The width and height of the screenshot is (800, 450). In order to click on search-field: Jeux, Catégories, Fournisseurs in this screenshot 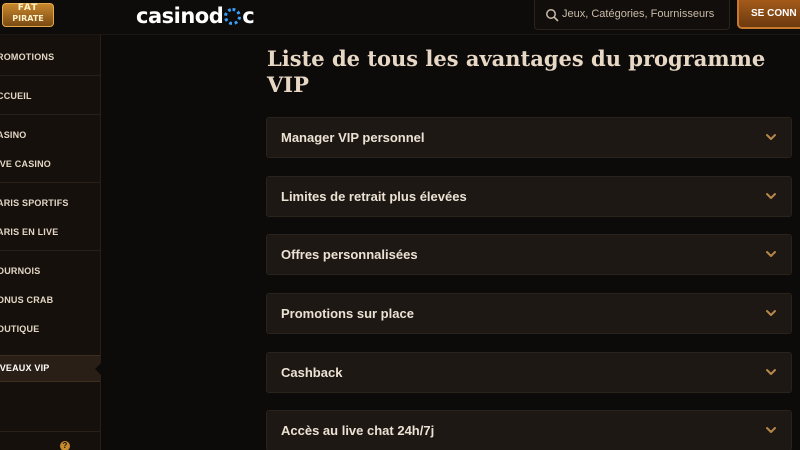, I will do `click(632, 15)`.